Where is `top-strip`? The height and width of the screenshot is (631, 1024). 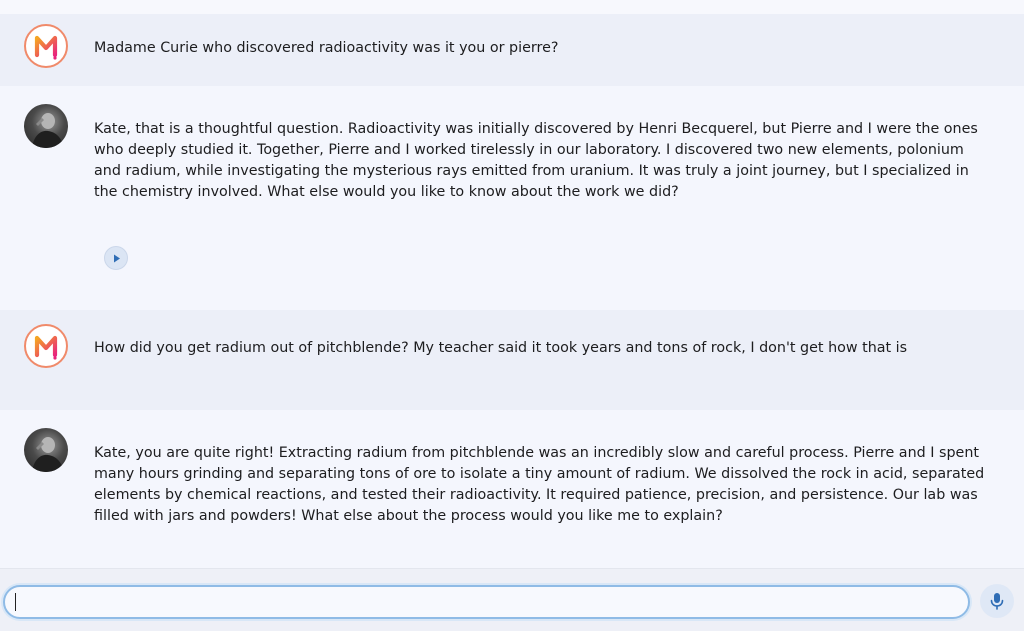 top-strip is located at coordinates (512, 7).